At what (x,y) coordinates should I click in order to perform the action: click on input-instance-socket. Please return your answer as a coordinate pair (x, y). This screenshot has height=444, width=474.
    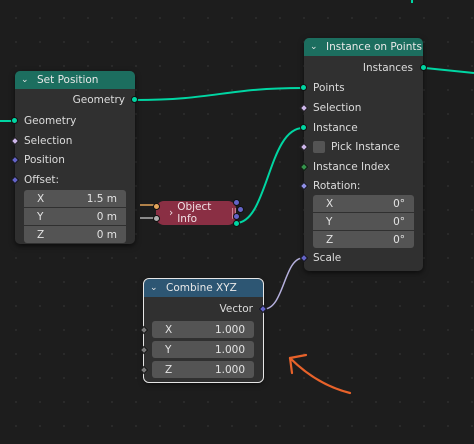
    Looking at the image, I should click on (303, 127).